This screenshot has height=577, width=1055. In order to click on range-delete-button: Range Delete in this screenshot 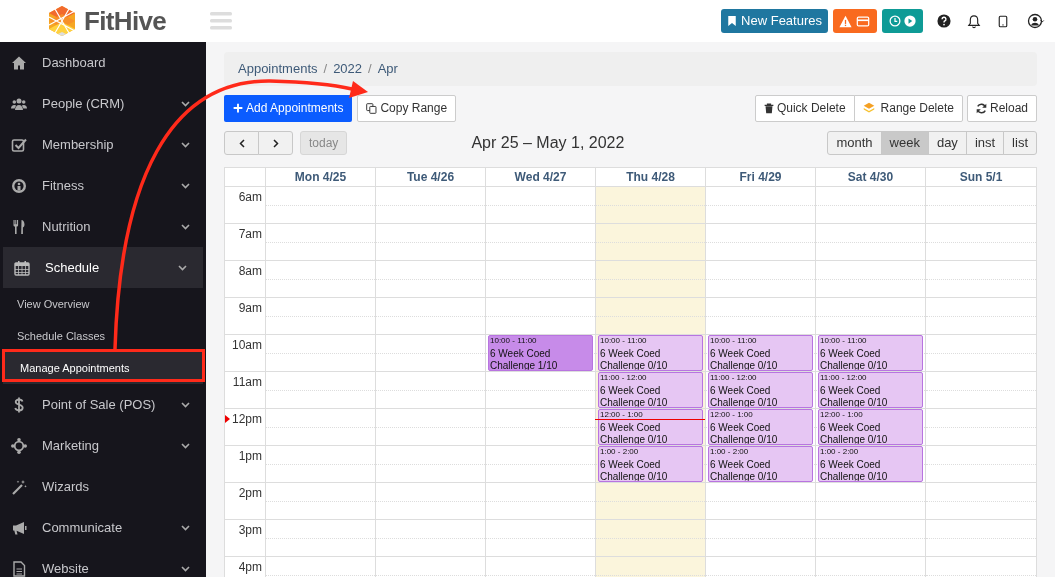, I will do `click(908, 108)`.